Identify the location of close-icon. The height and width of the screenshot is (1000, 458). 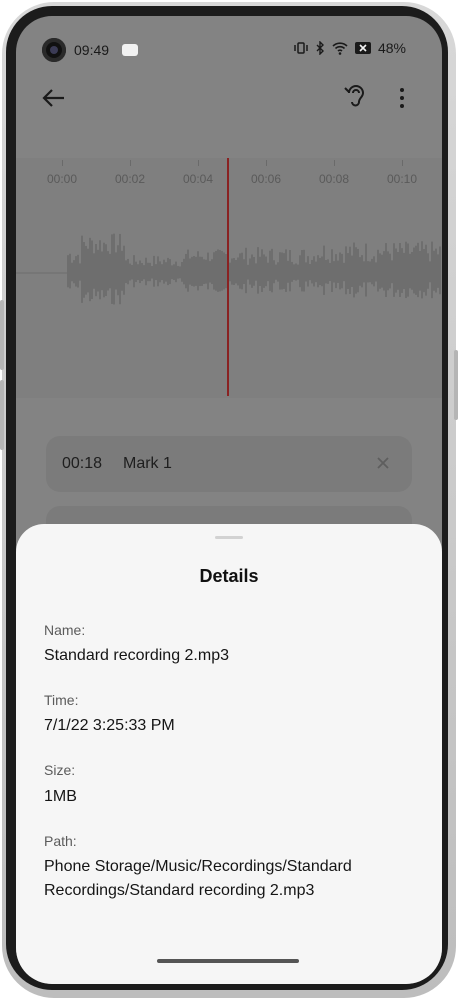
(383, 463).